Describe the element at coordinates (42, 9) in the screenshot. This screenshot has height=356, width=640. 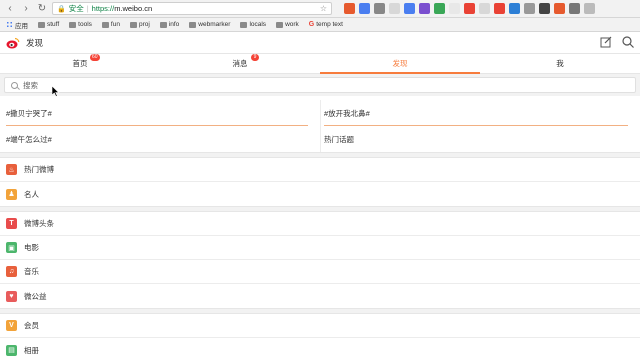
I see `reload-icon: ↻` at that location.